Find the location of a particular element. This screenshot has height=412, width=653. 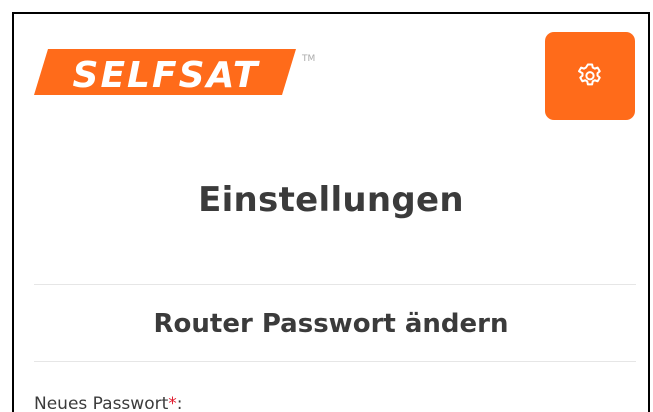

page-title: Einstellungen is located at coordinates (331, 200).